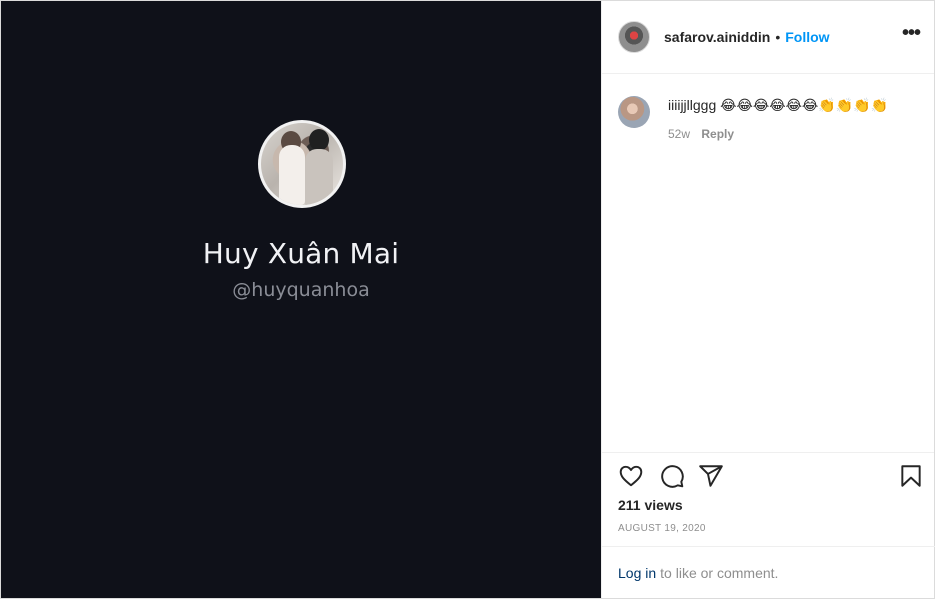 Image resolution: width=935 pixels, height=599 pixels. I want to click on comment-item: iiiijjllggg 😂😂😂😂😂😂👏👏👏👏 52w Reply, so click(768, 118).